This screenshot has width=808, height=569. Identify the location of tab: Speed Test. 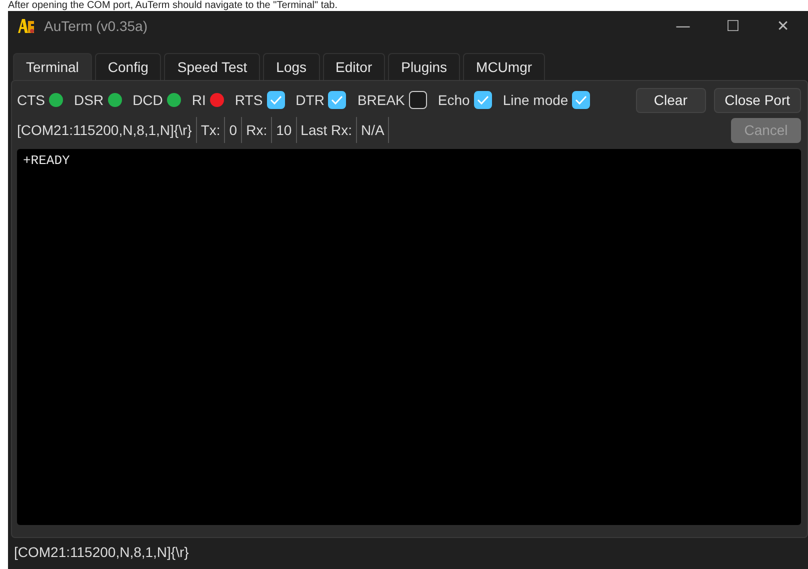
(212, 66).